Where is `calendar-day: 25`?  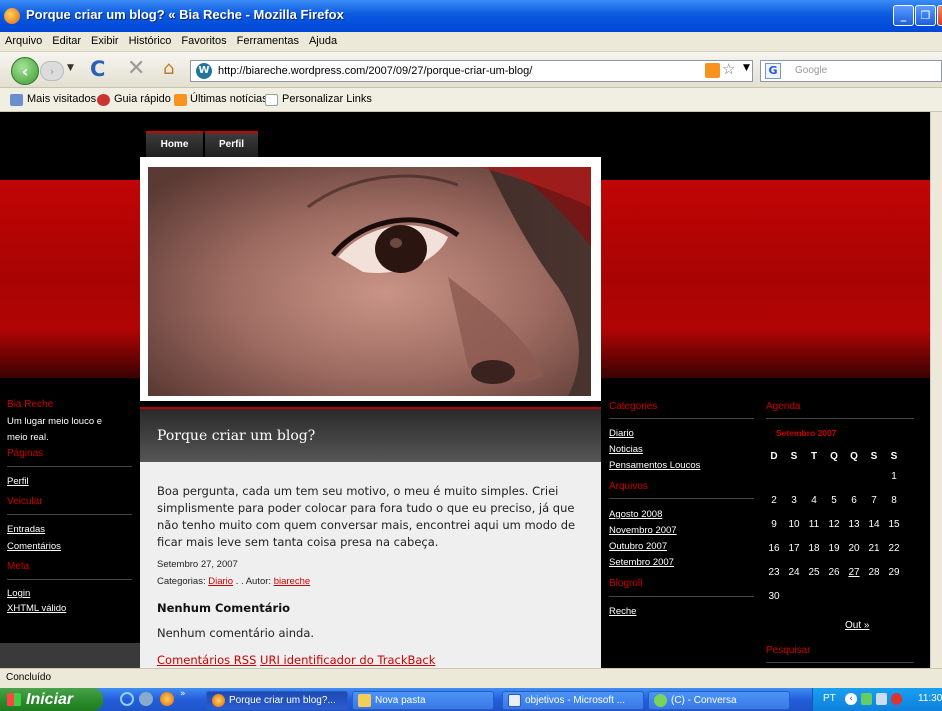
calendar-day: 25 is located at coordinates (814, 572).